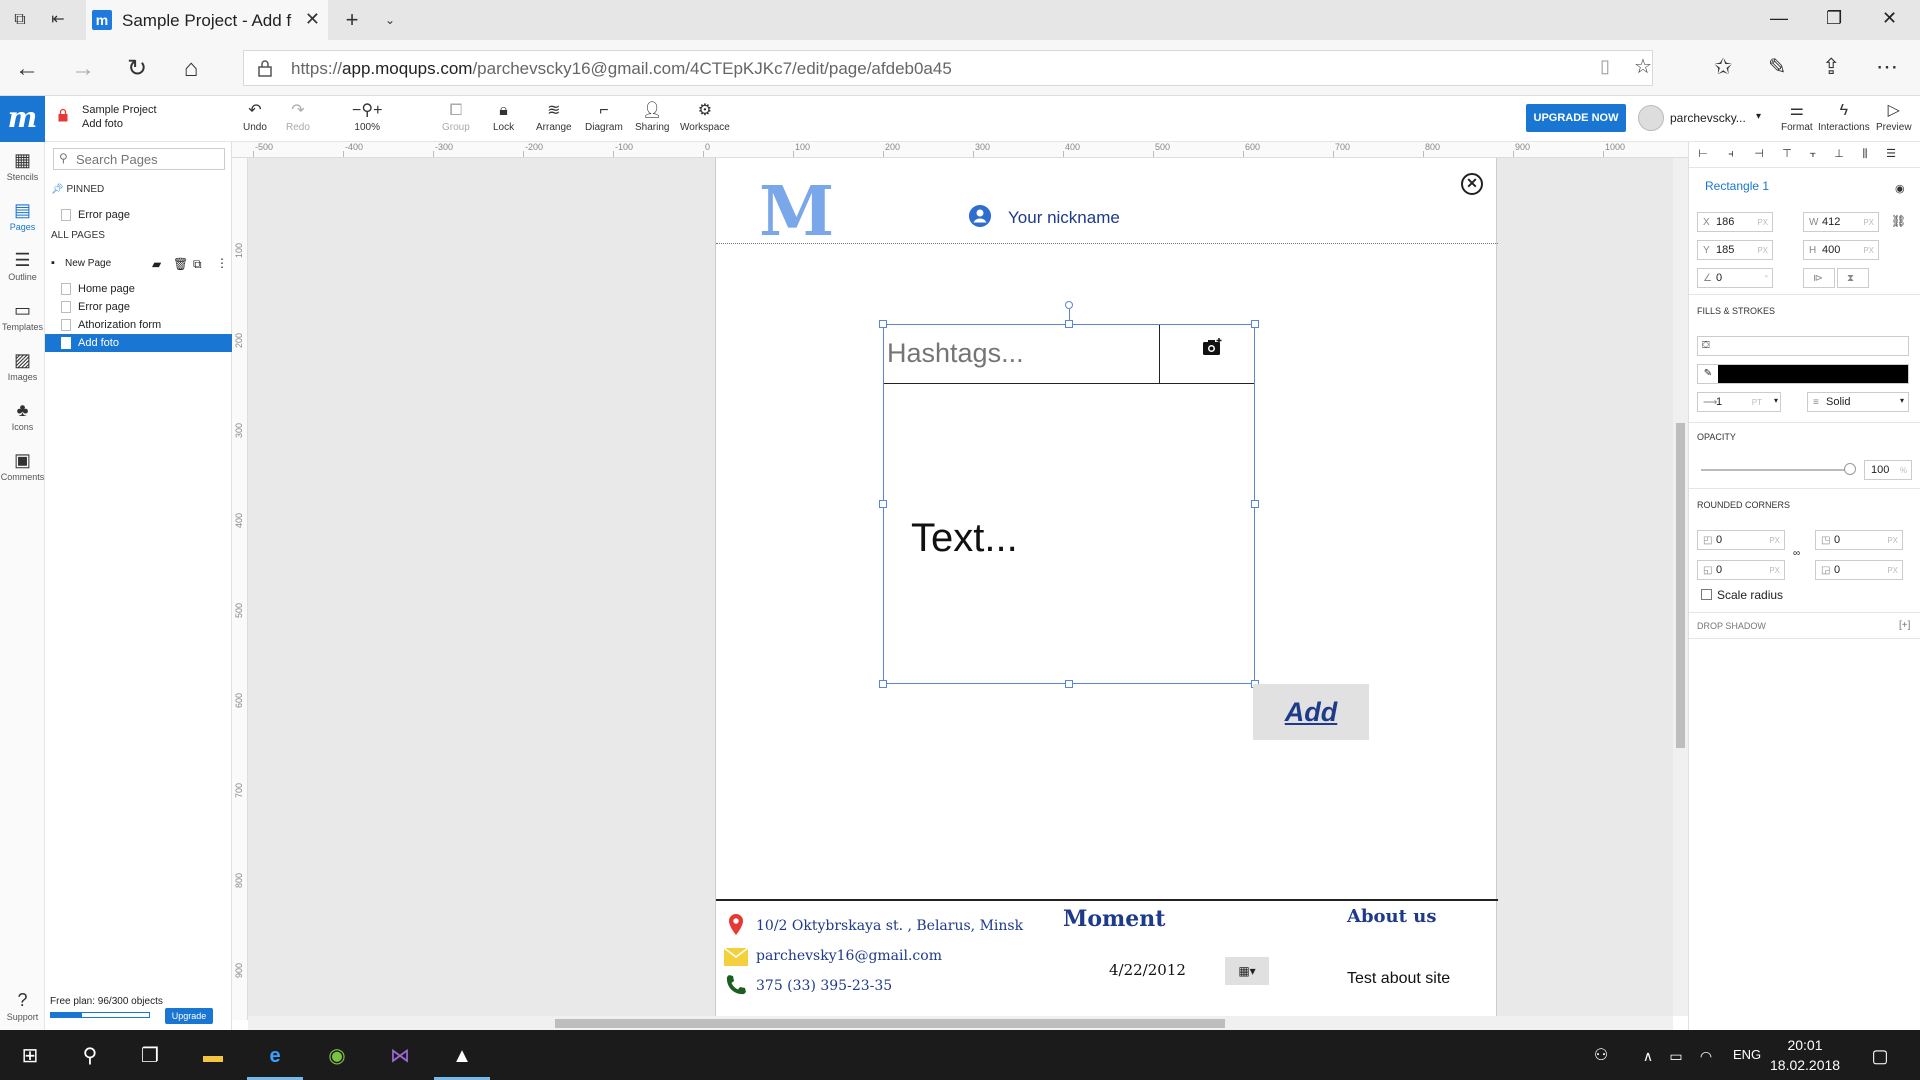 Image resolution: width=1920 pixels, height=1080 pixels. What do you see at coordinates (191, 69) in the screenshot?
I see `home-icon: ⌂` at bounding box center [191, 69].